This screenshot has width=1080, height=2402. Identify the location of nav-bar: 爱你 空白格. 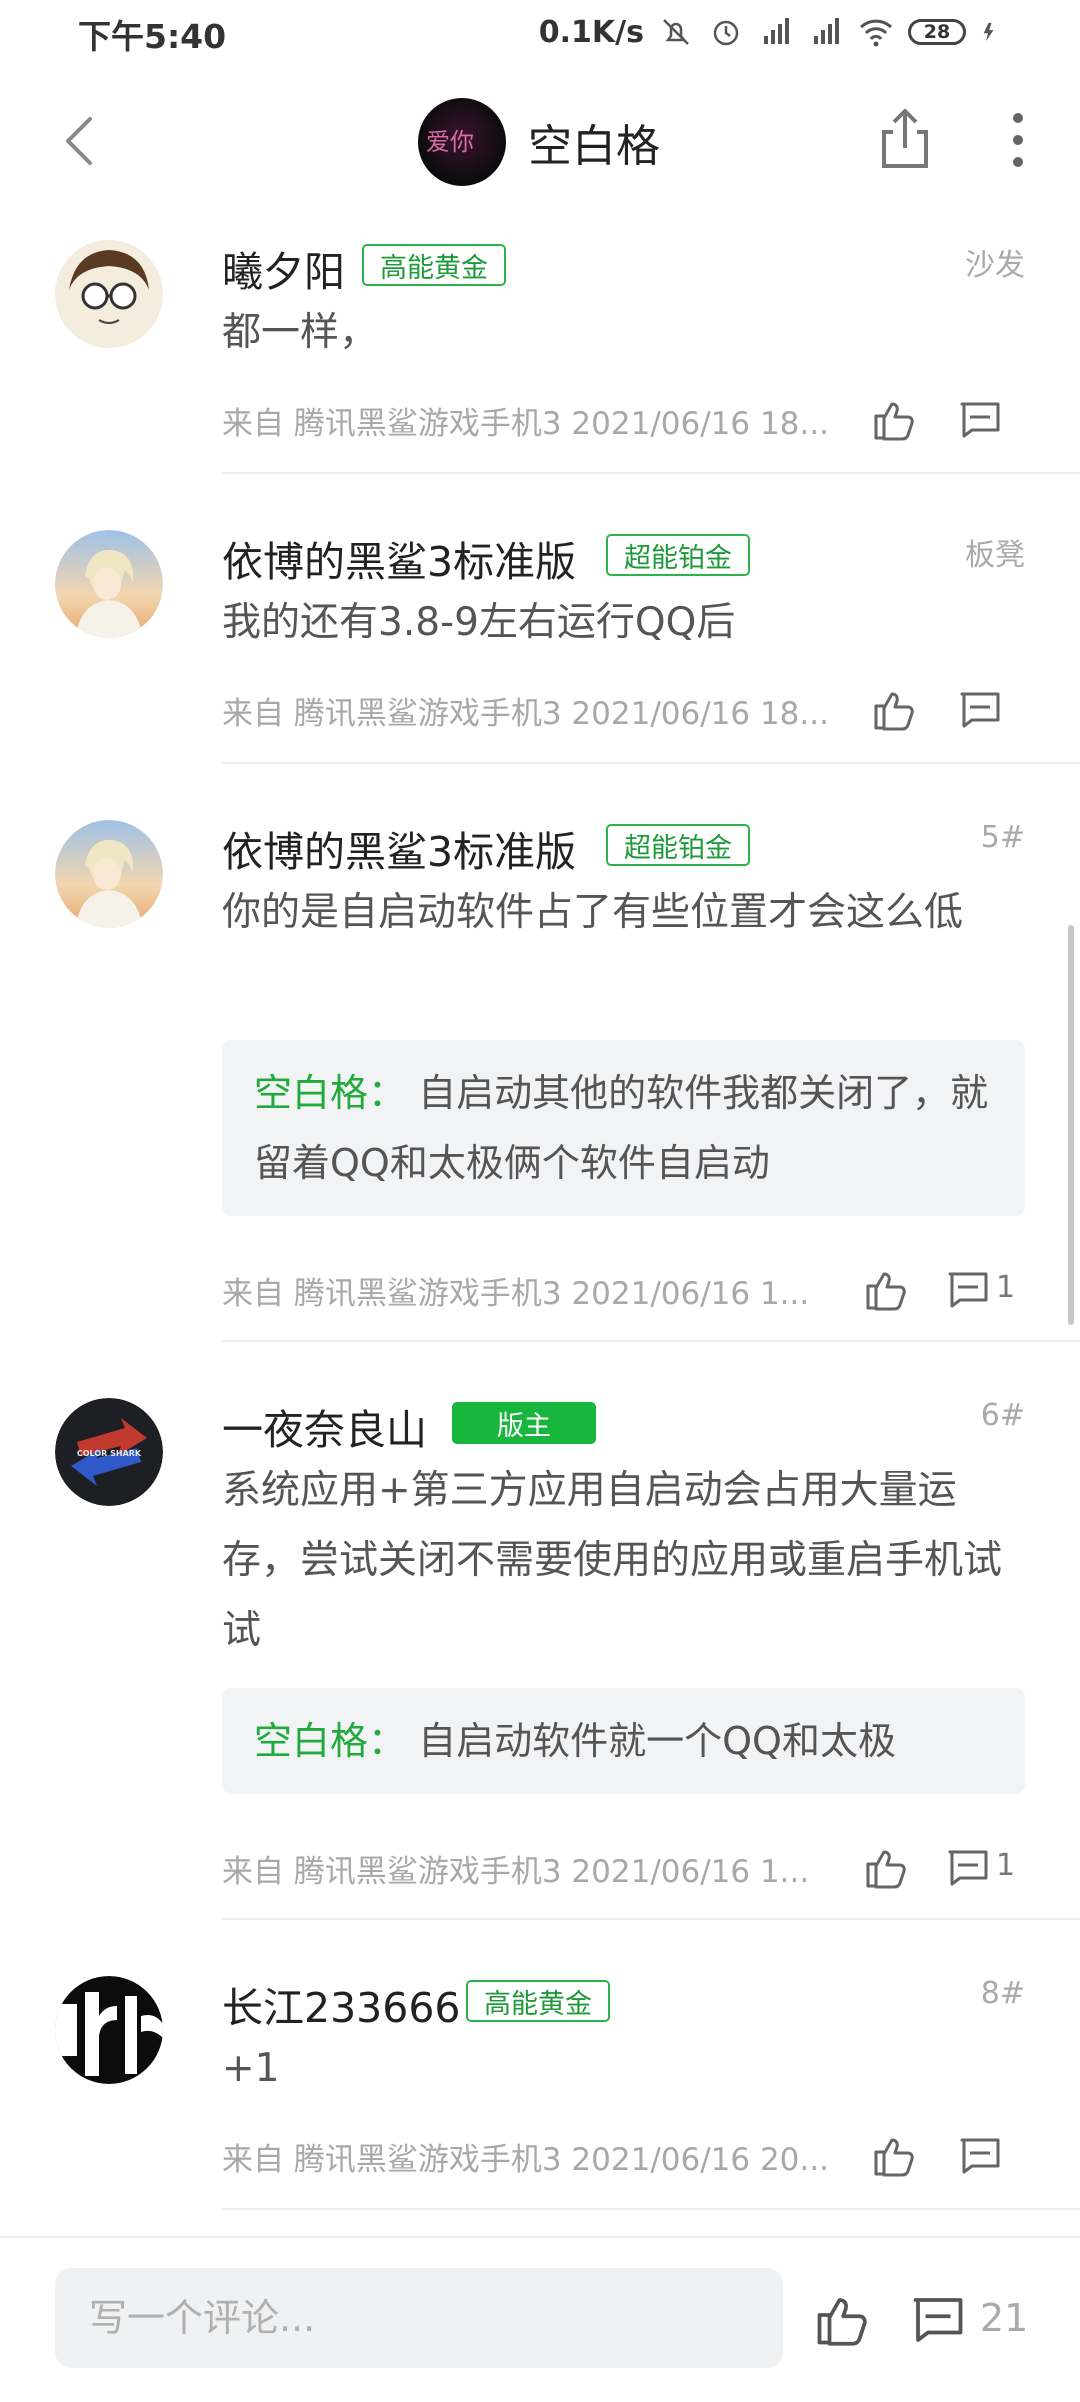
(540, 141).